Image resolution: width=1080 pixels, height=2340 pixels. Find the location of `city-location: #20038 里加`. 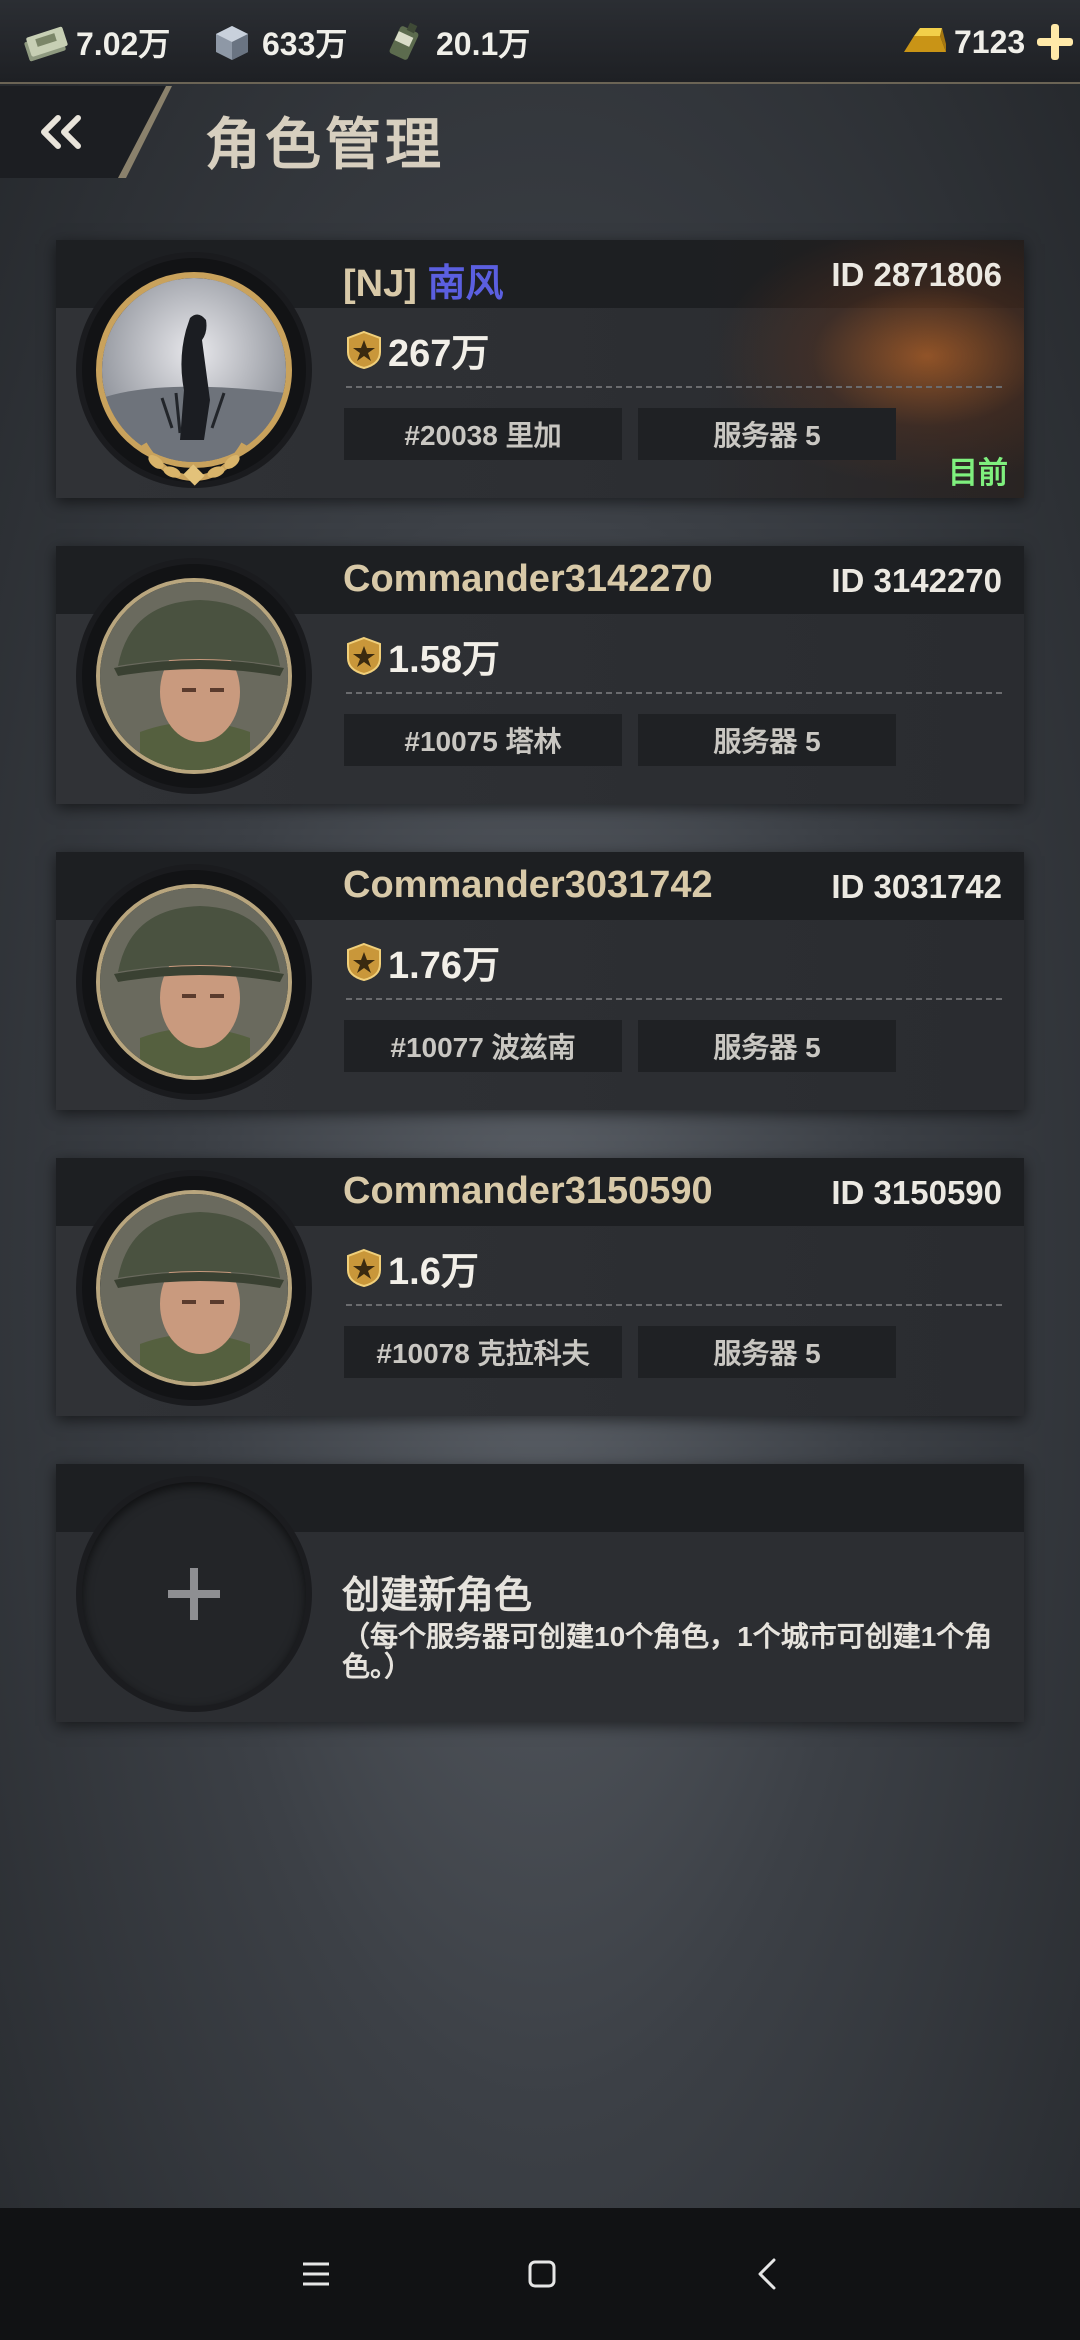

city-location: #20038 里加 is located at coordinates (483, 434).